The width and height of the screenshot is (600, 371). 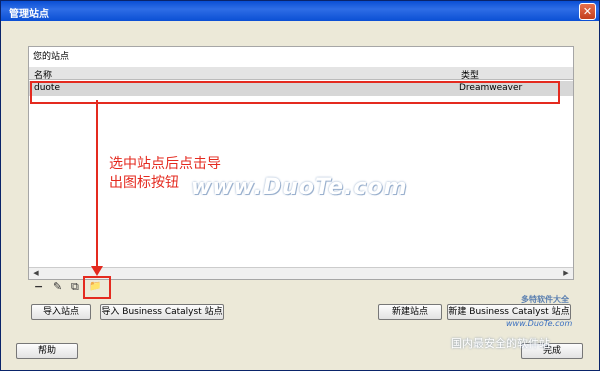 What do you see at coordinates (97, 184) in the screenshot?
I see `annotation-arrow-line` at bounding box center [97, 184].